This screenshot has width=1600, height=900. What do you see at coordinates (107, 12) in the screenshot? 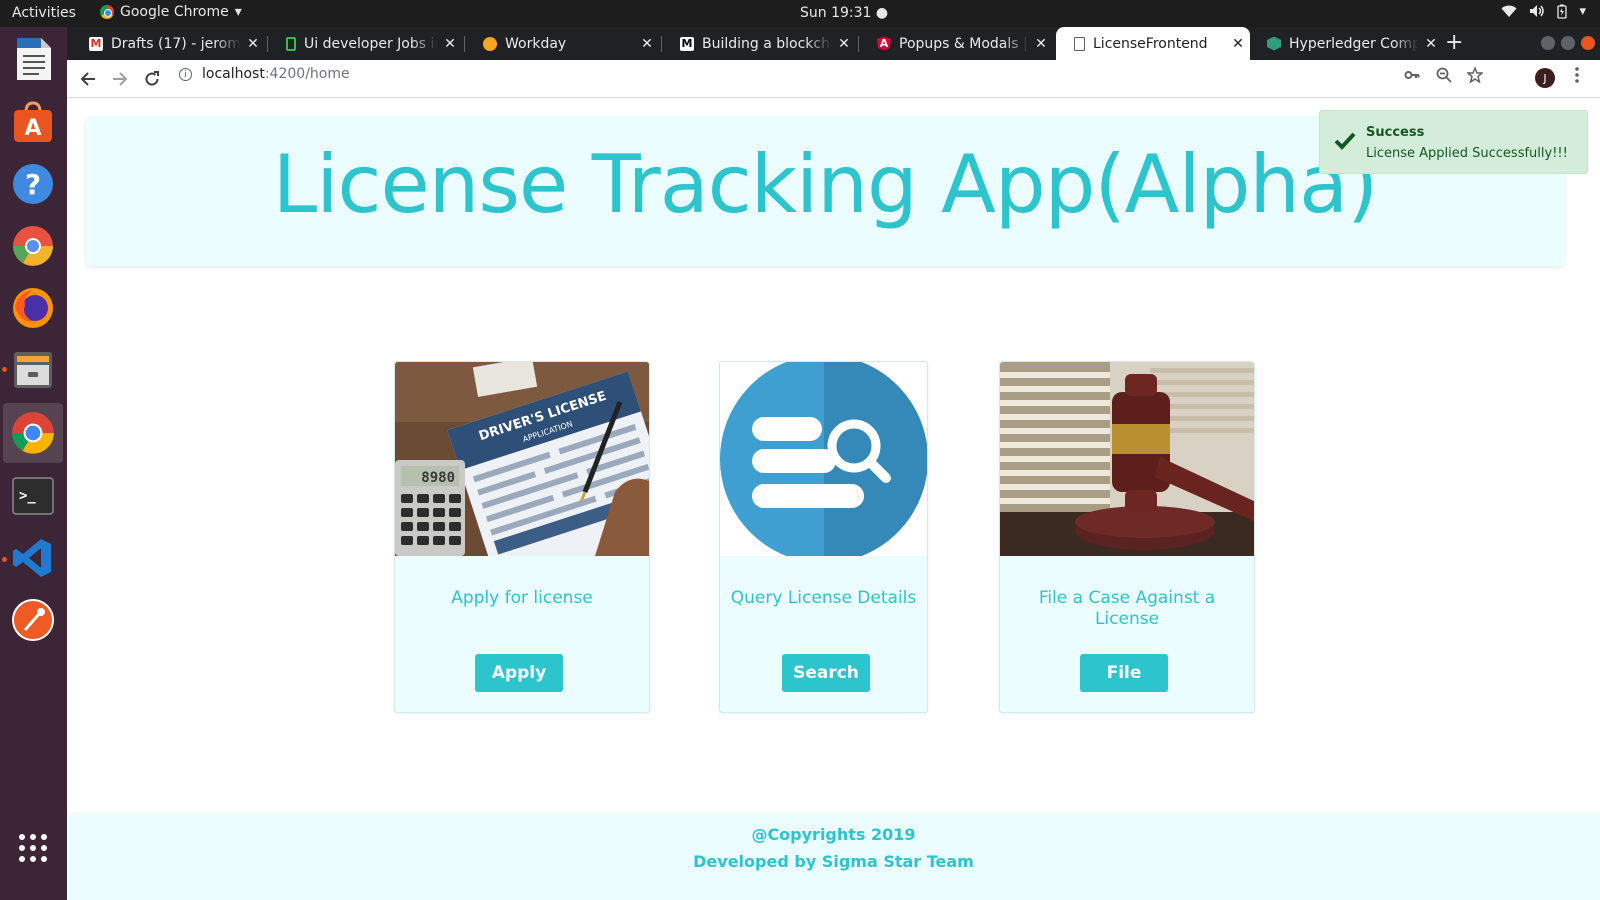
I see `chrome-icon` at bounding box center [107, 12].